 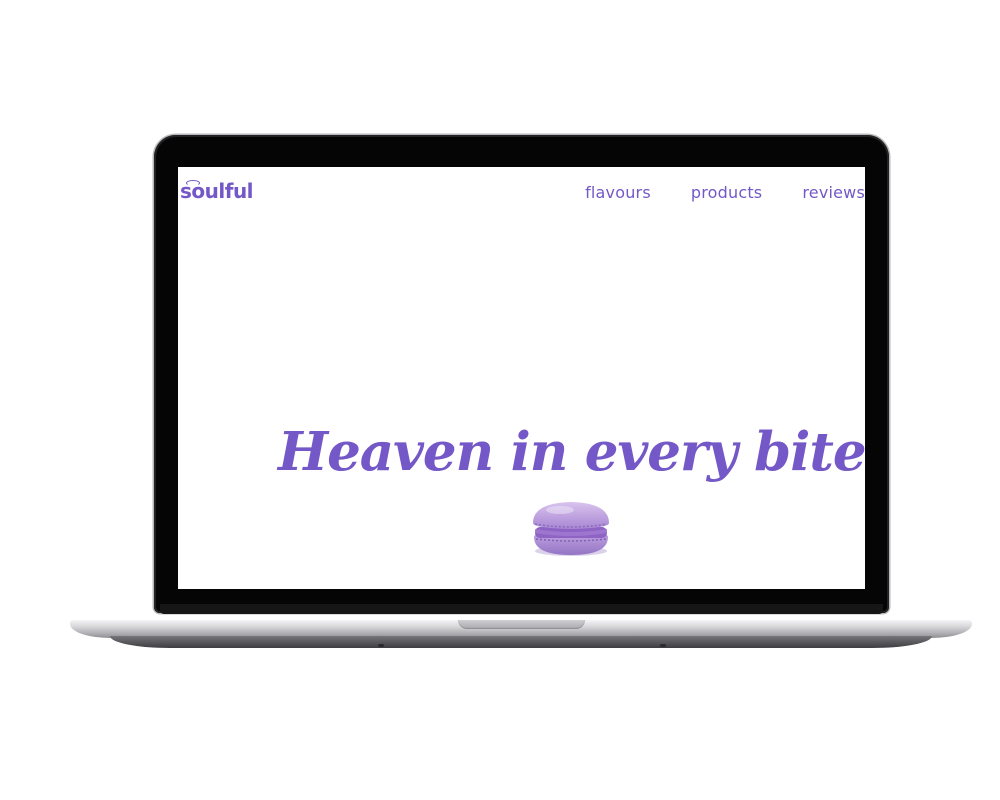 I want to click on macaron-icon, so click(x=571, y=529).